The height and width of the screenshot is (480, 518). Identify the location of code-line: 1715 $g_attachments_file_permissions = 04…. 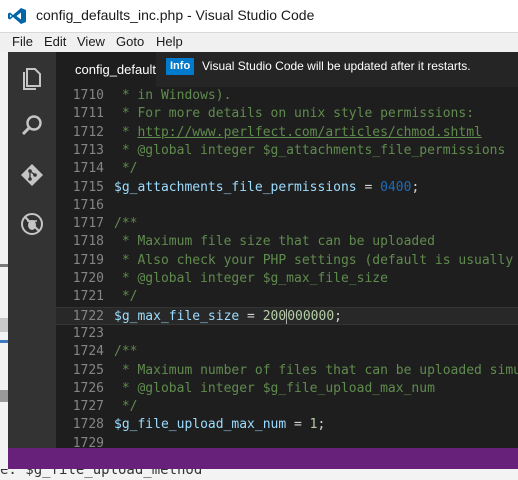
(287, 188).